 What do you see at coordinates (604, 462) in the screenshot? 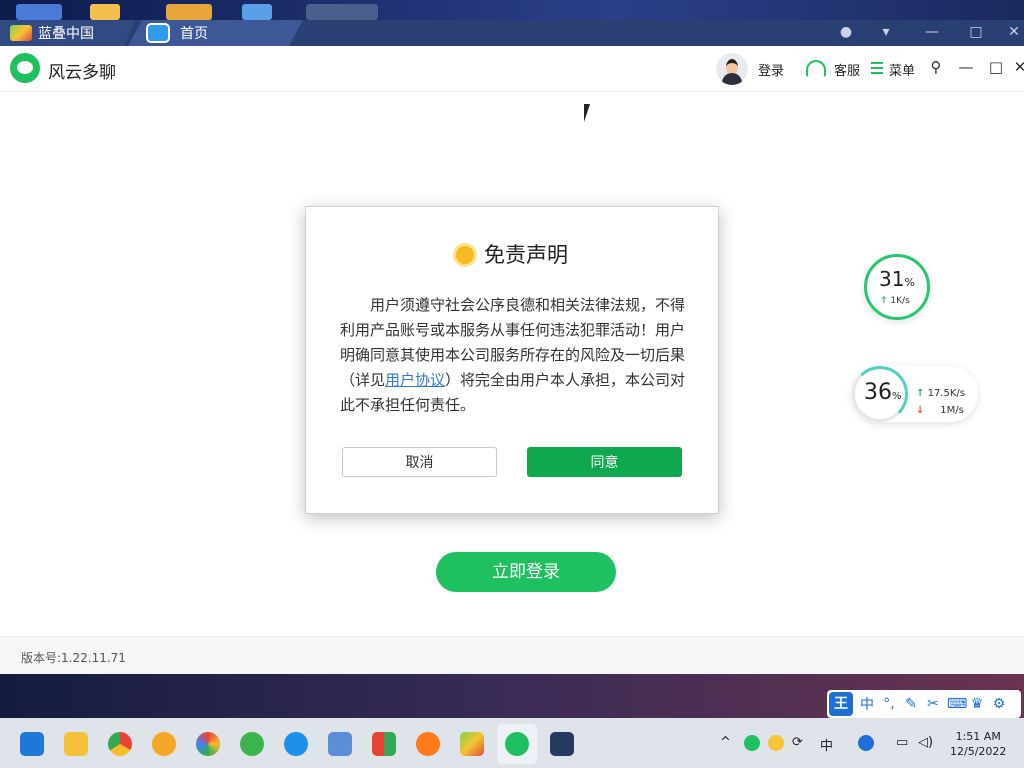
I see `agree-button: 同意` at bounding box center [604, 462].